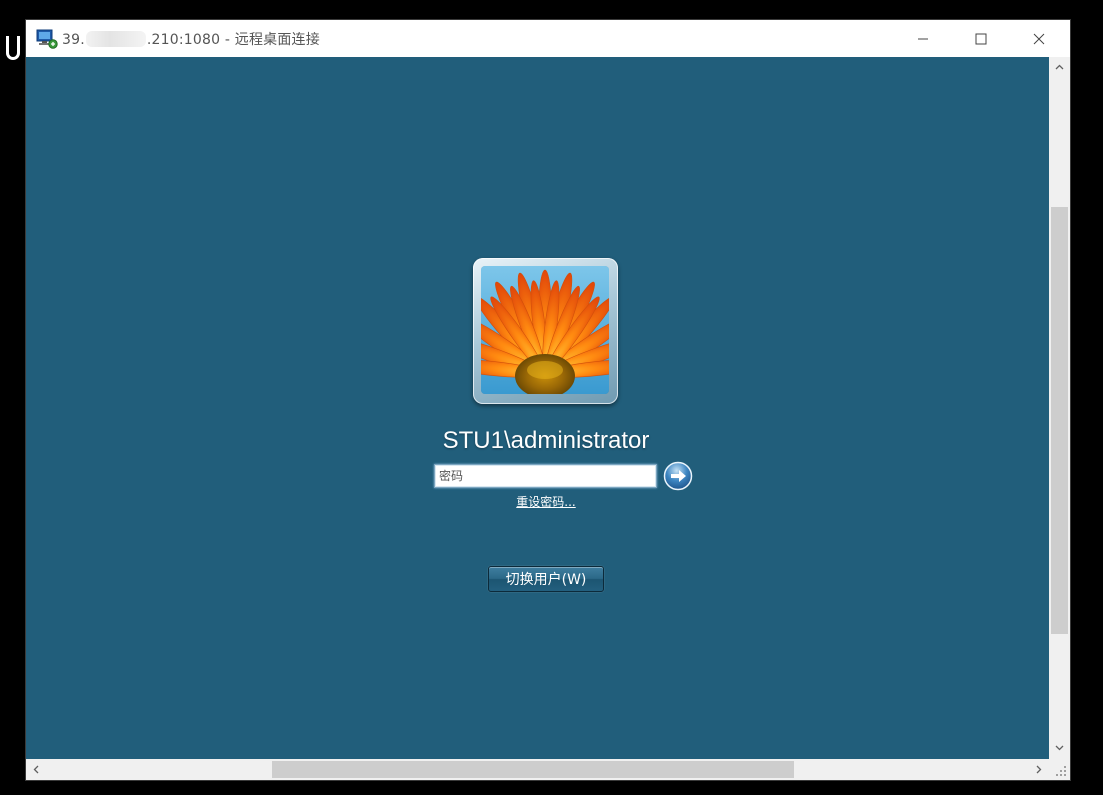 This screenshot has height=795, width=1103. Describe the element at coordinates (47, 39) in the screenshot. I see `remote-desktop-icon` at that location.